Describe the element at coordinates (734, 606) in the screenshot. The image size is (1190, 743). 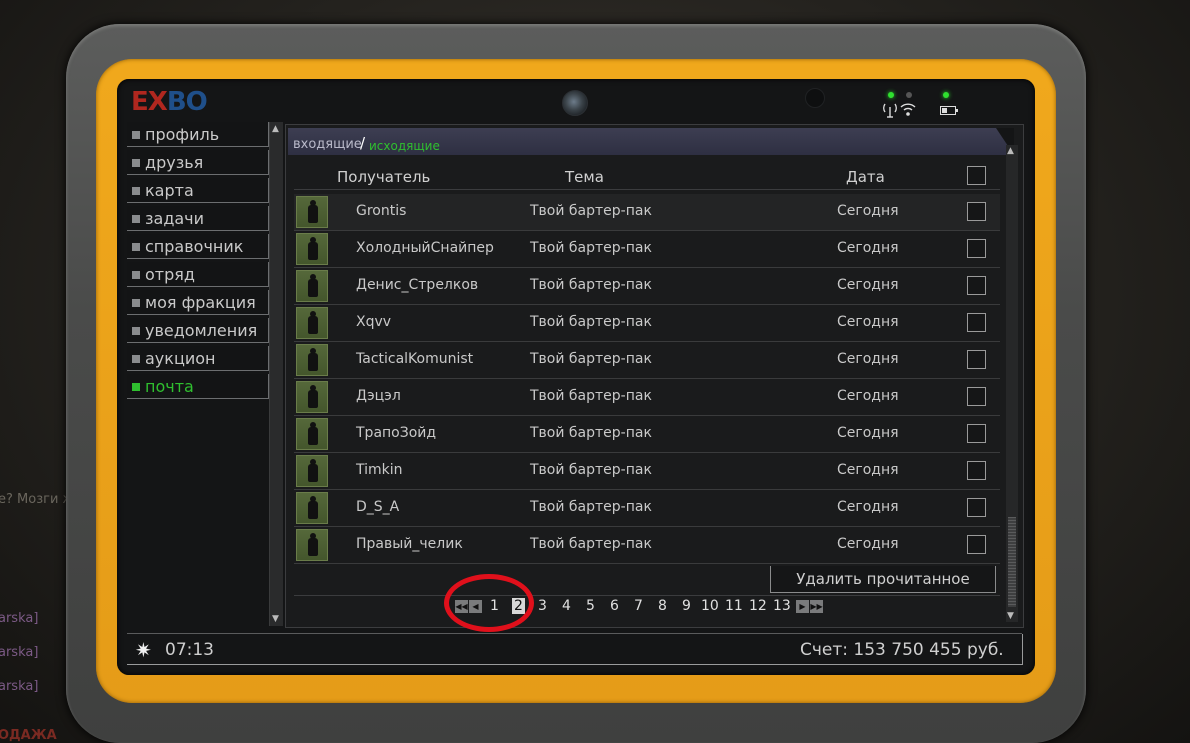
I see `page-link: 11` at that location.